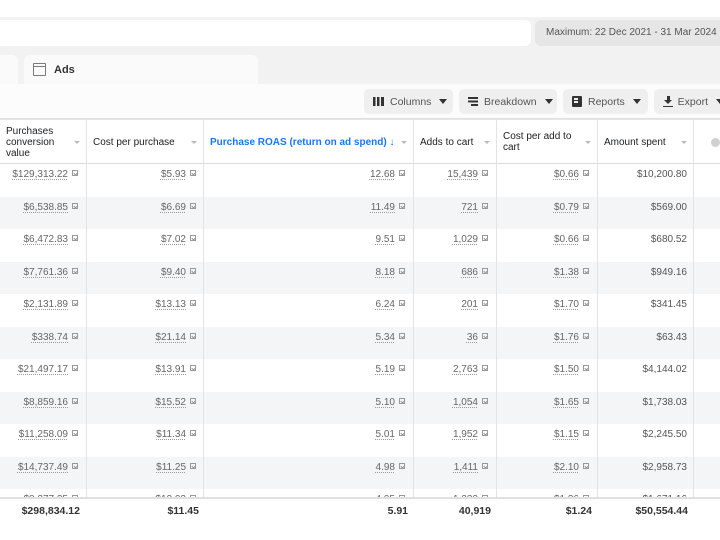 The height and width of the screenshot is (540, 720). What do you see at coordinates (571, 272) in the screenshot?
I see `cell-cost-per-add-to-cart: $1.38` at bounding box center [571, 272].